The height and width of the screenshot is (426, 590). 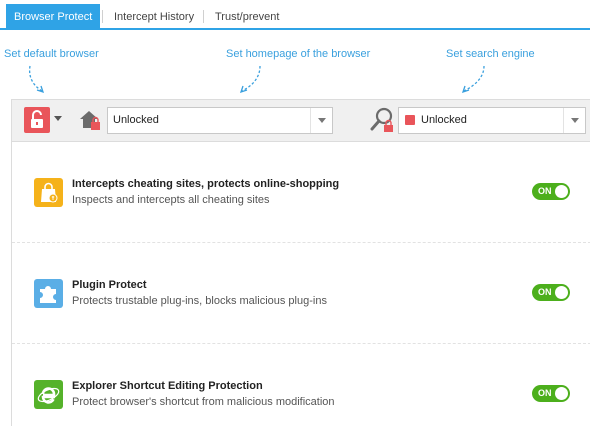 I want to click on tab-browser-protect: Browser Protect, so click(x=53, y=17).